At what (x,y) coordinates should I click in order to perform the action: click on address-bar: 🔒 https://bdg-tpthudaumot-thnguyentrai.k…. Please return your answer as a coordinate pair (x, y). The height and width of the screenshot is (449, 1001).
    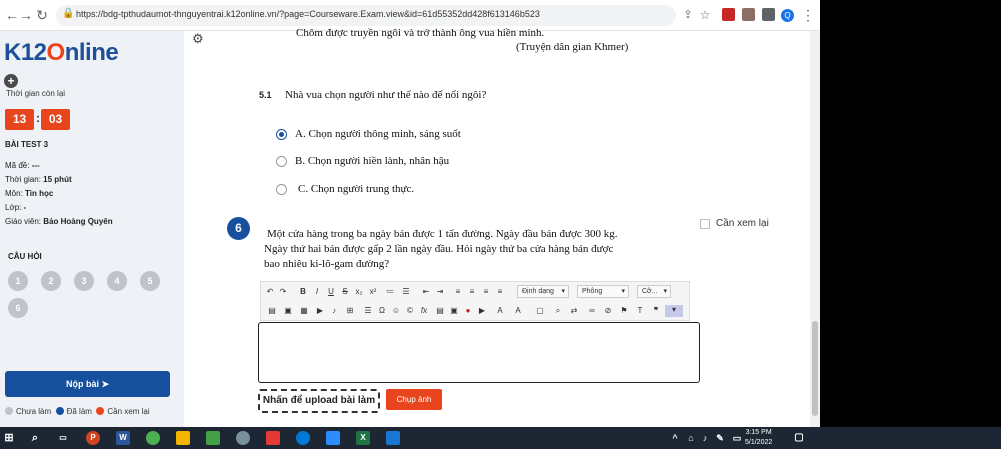
    Looking at the image, I should click on (366, 15).